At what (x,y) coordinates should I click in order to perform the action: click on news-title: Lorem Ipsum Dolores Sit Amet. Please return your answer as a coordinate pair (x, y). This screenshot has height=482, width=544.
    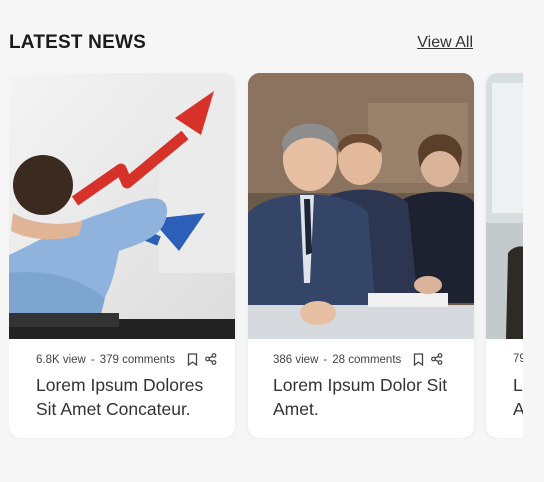
    Looking at the image, I should click on (518, 397).